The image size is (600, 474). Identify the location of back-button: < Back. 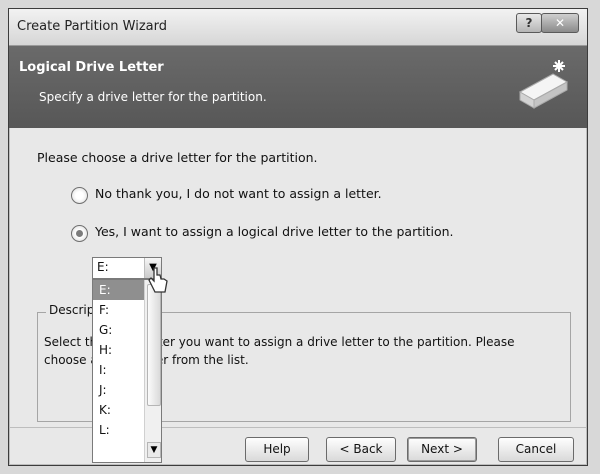
(361, 449).